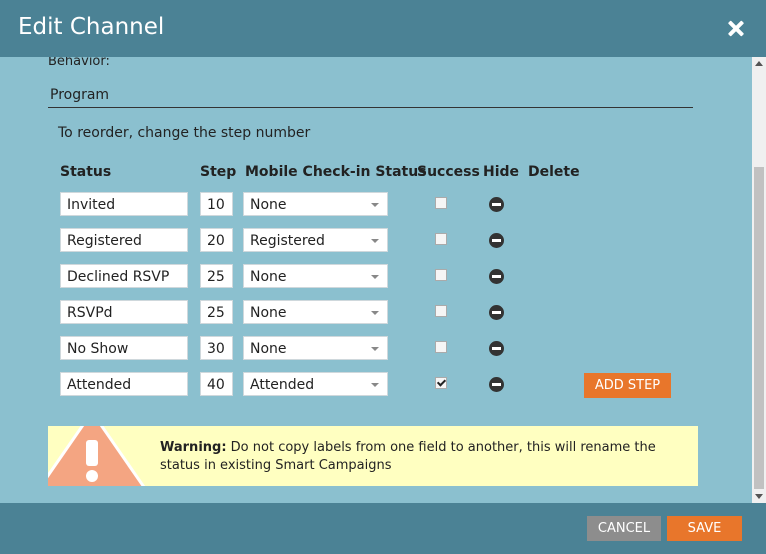  Describe the element at coordinates (554, 172) in the screenshot. I see `column-header-delete: Delete` at that location.